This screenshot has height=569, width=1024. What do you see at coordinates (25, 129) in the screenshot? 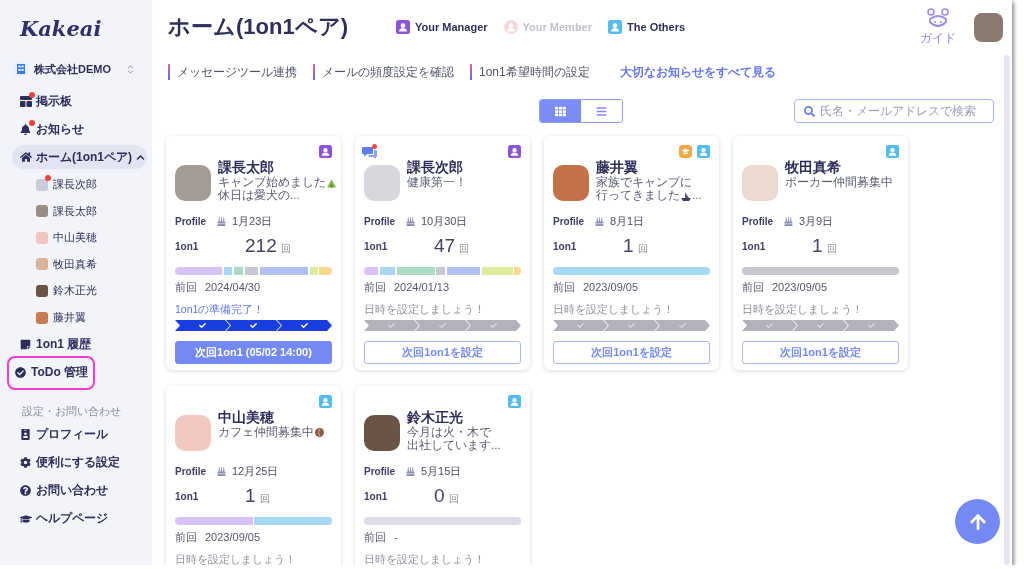
I see `bell-icon` at bounding box center [25, 129].